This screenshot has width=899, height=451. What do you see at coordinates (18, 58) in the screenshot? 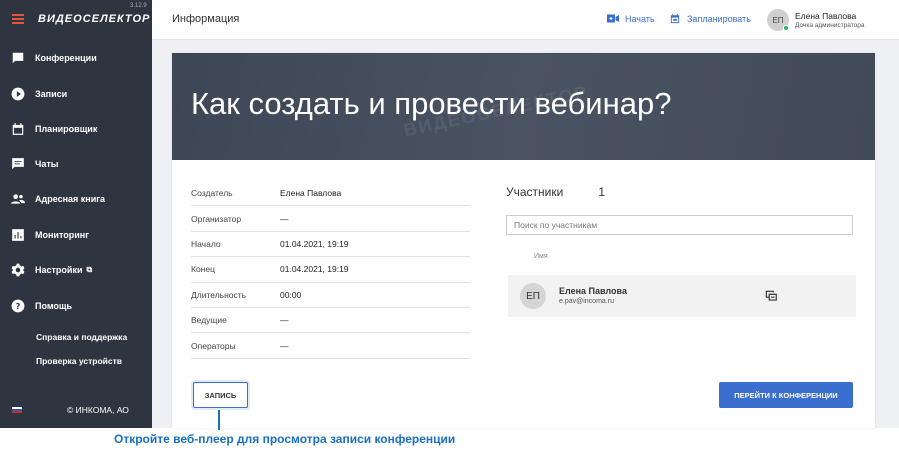
I see `chat-icon` at bounding box center [18, 58].